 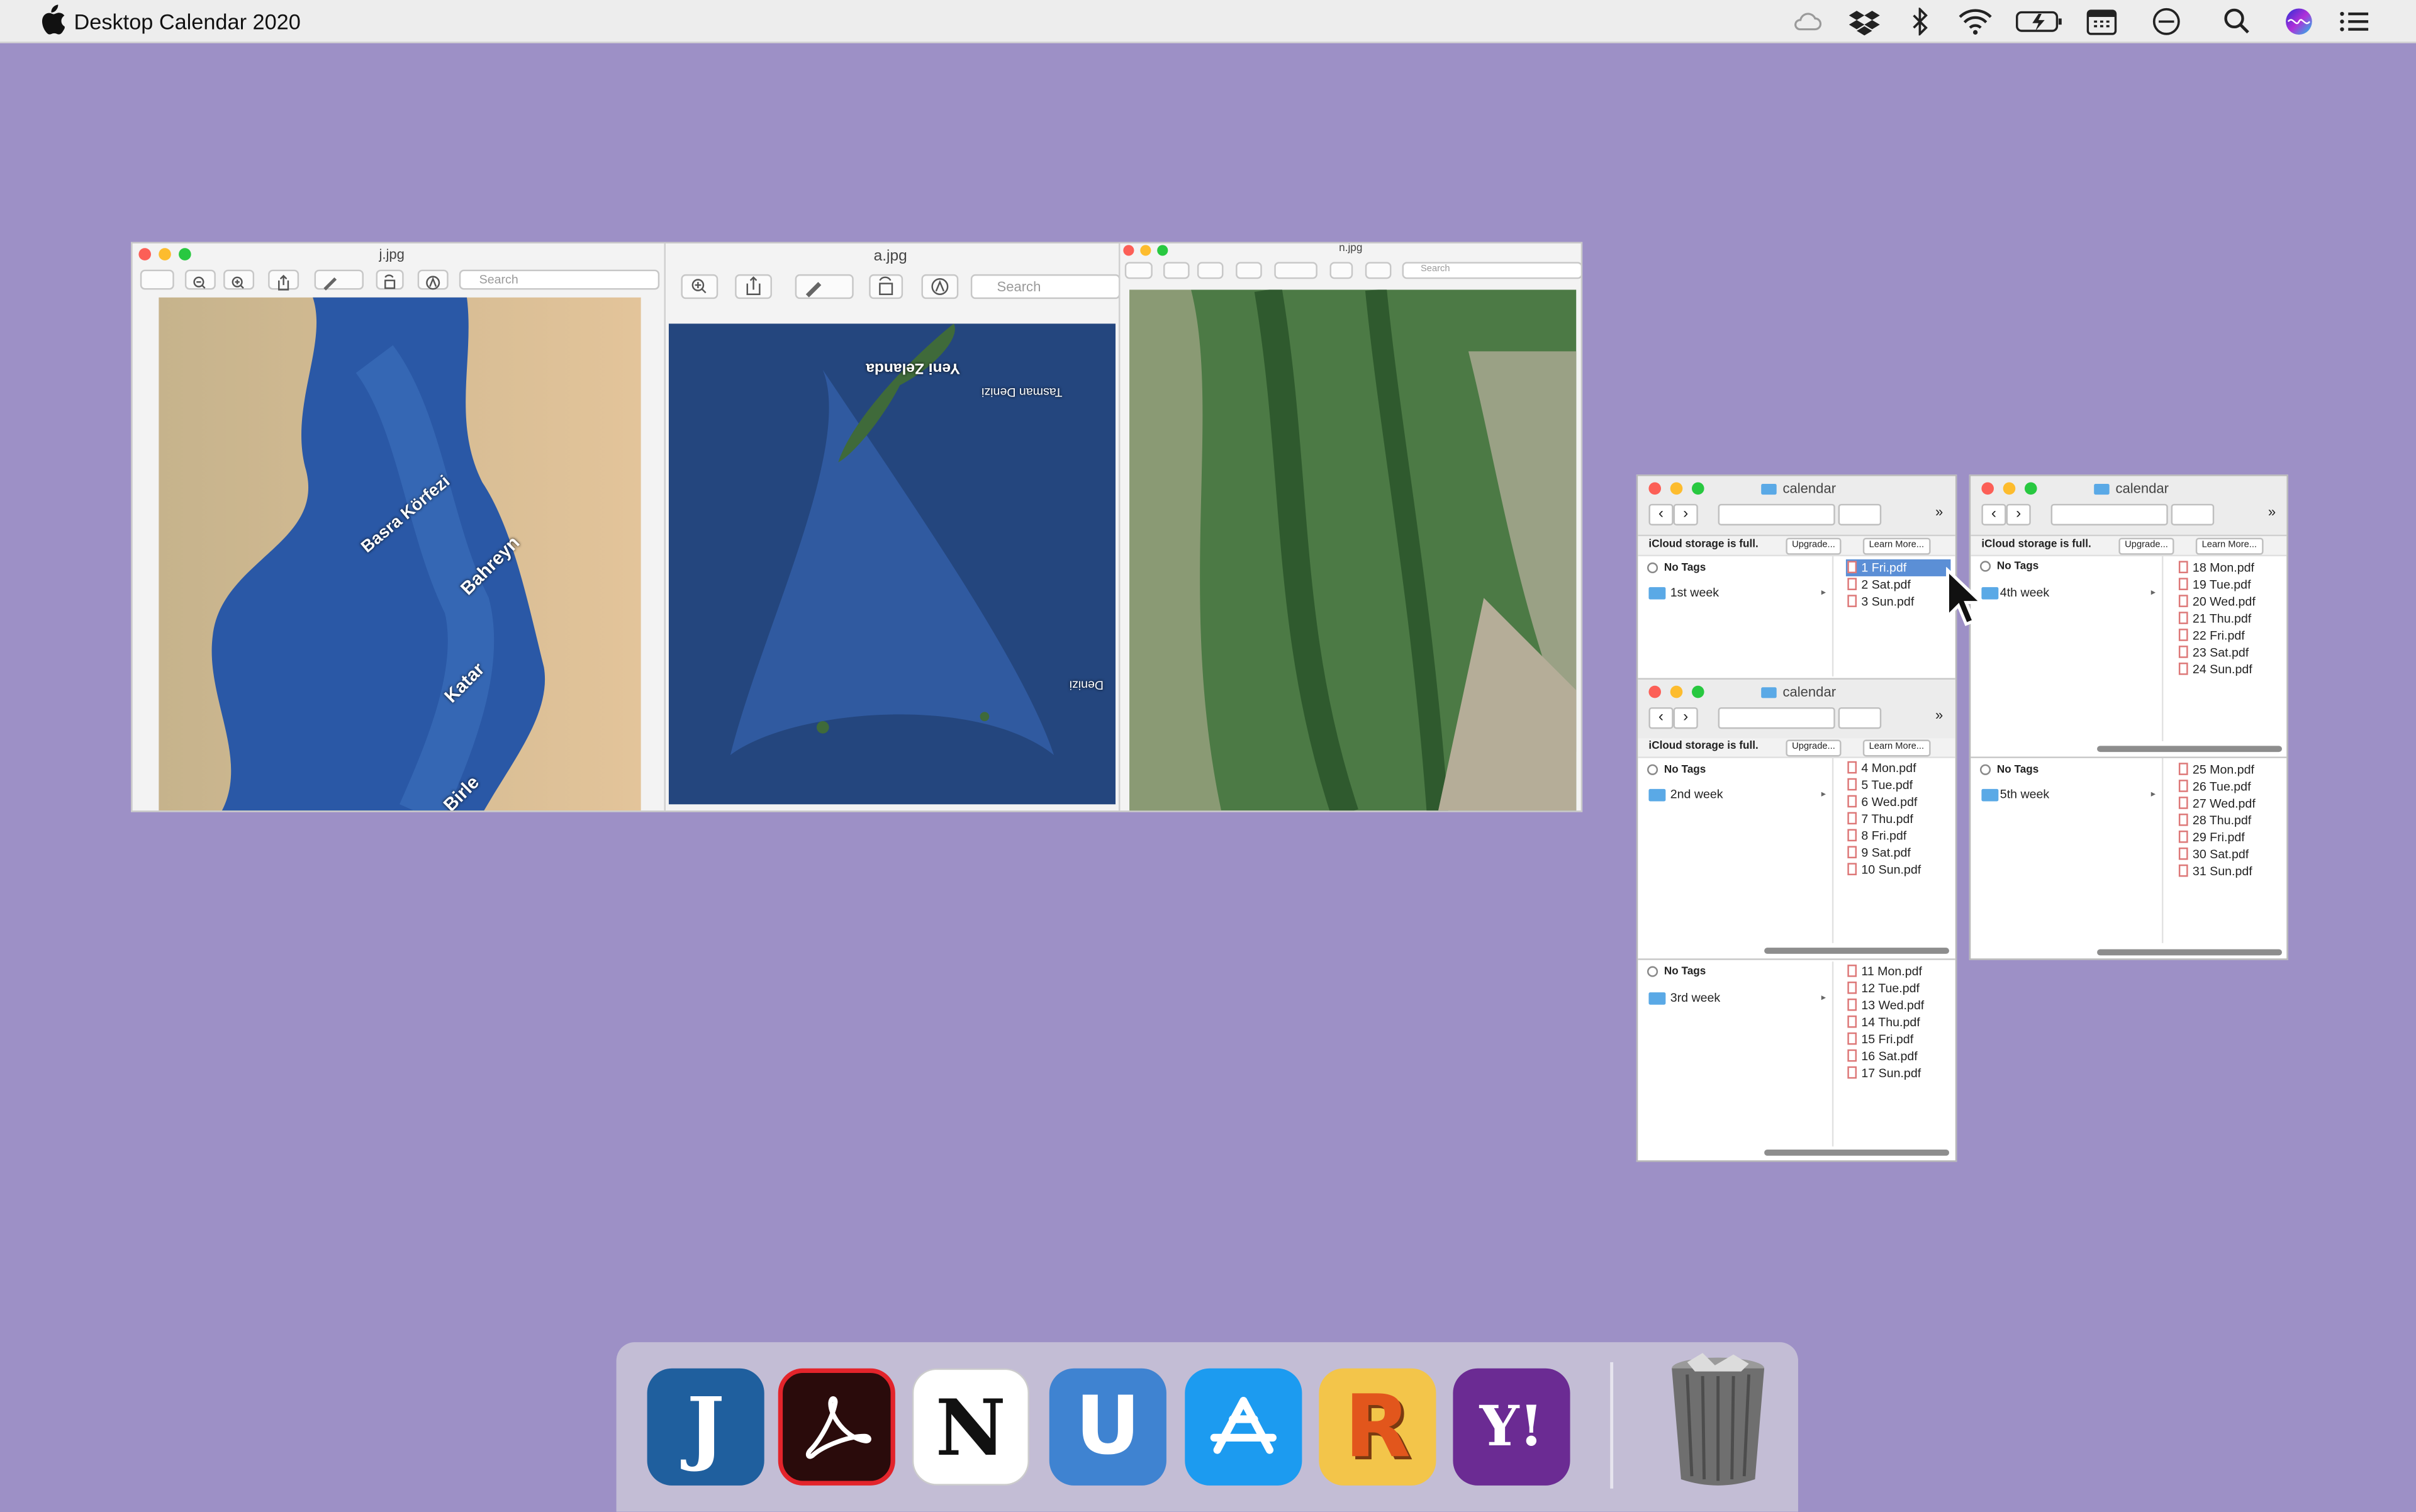 What do you see at coordinates (1898, 869) in the screenshot?
I see `file-item: 10 Sun.pdf` at bounding box center [1898, 869].